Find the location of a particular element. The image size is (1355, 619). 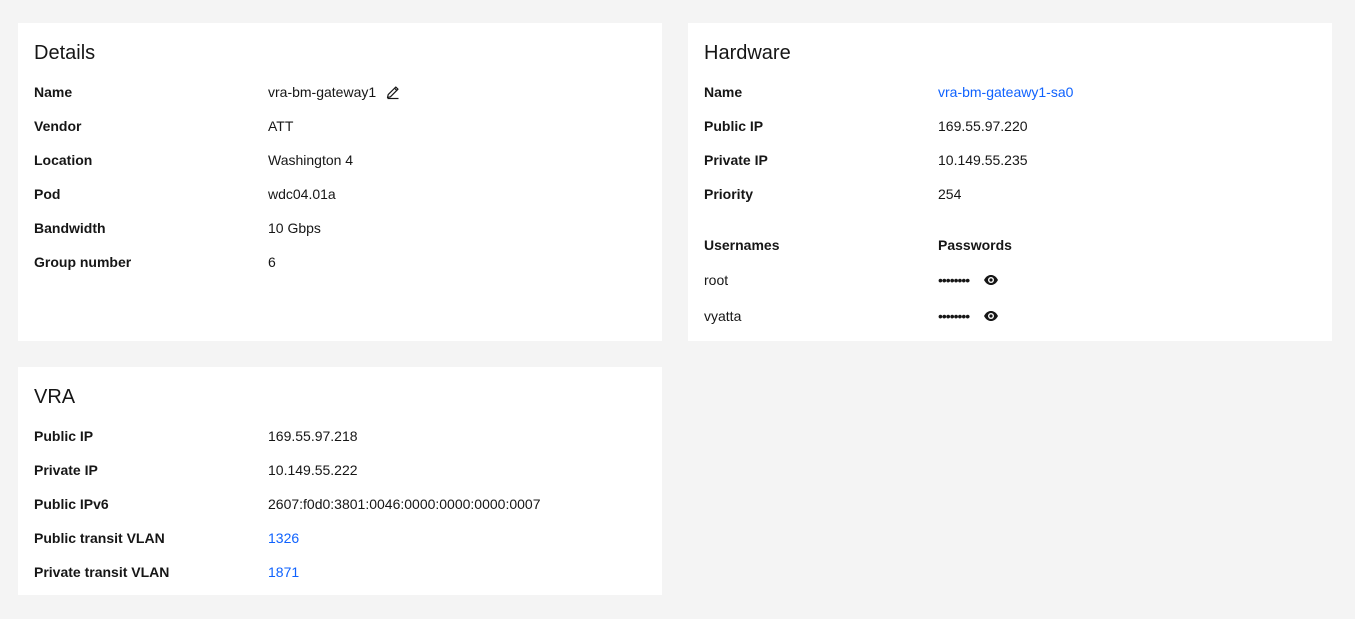

details-label-pod: Pod is located at coordinates (47, 194).